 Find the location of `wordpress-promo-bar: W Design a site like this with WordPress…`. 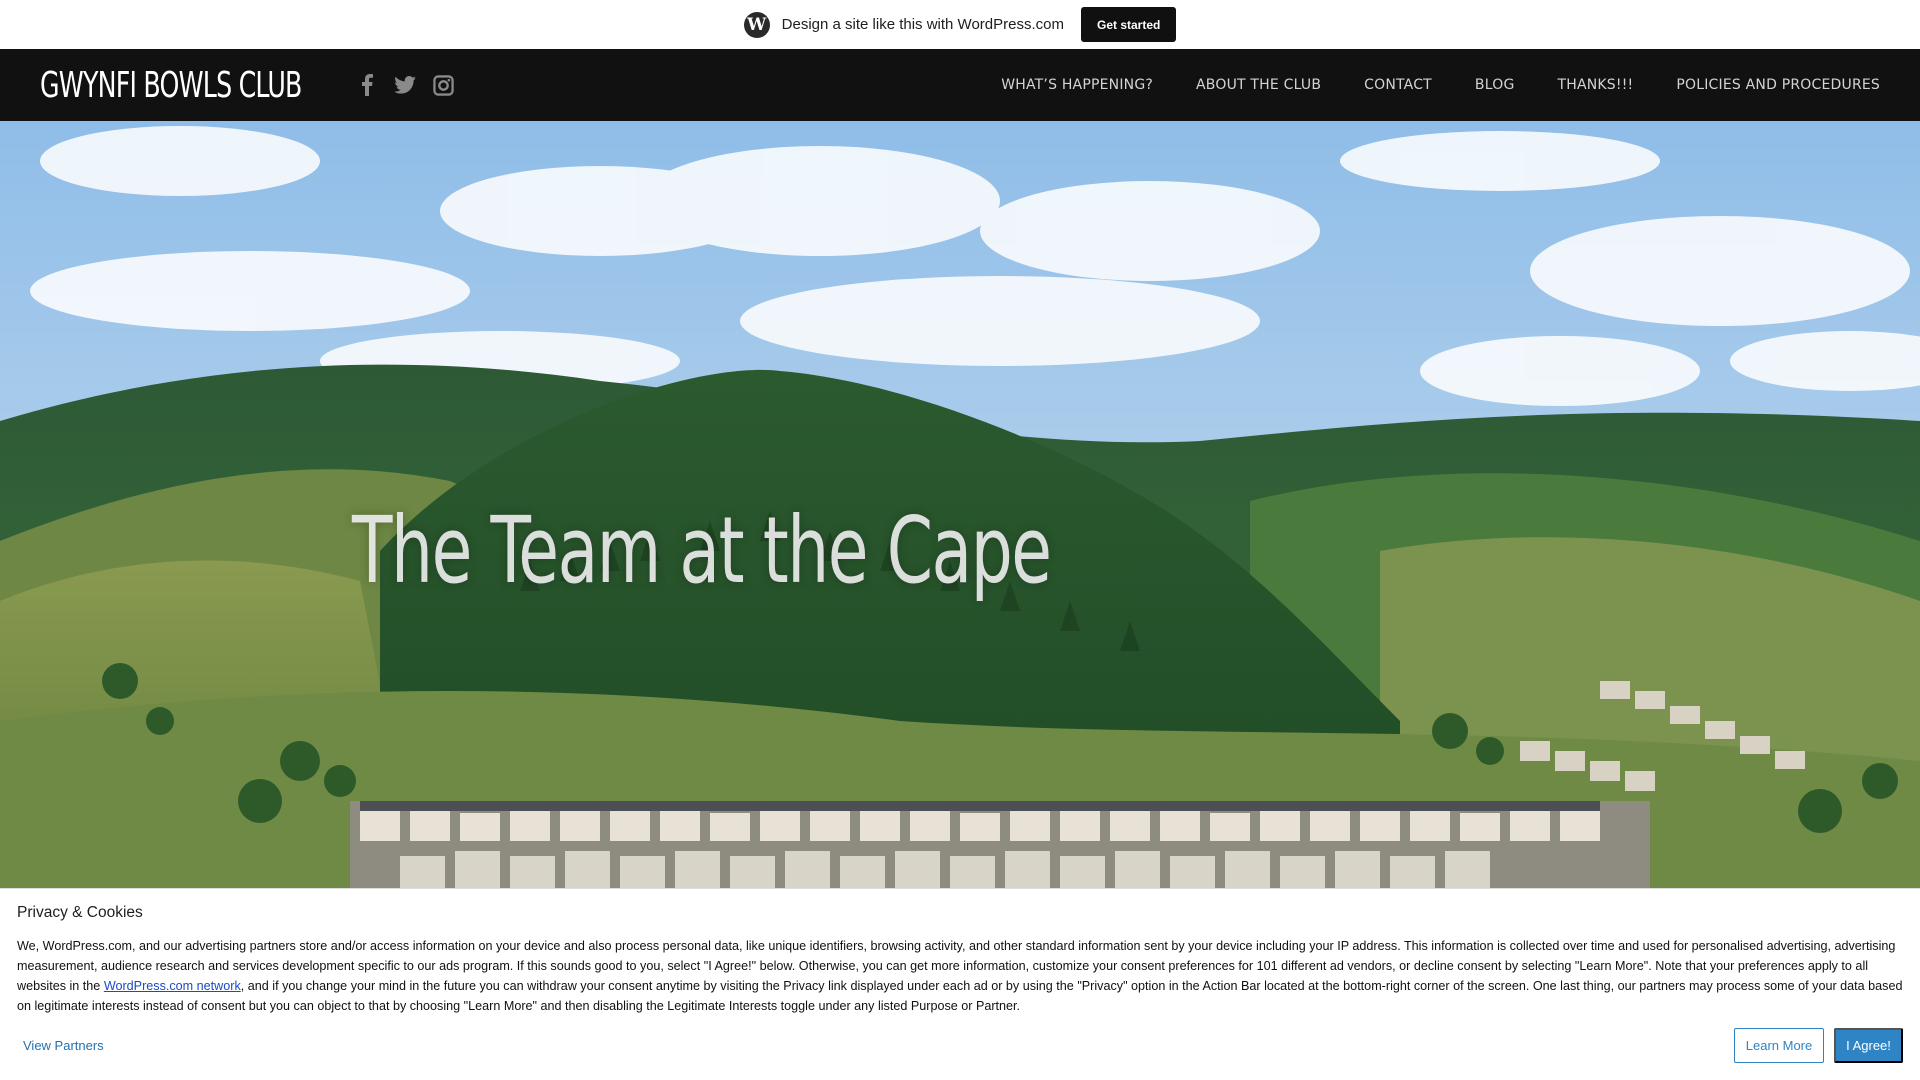

wordpress-promo-bar: W Design a site like this with WordPress… is located at coordinates (960, 24).